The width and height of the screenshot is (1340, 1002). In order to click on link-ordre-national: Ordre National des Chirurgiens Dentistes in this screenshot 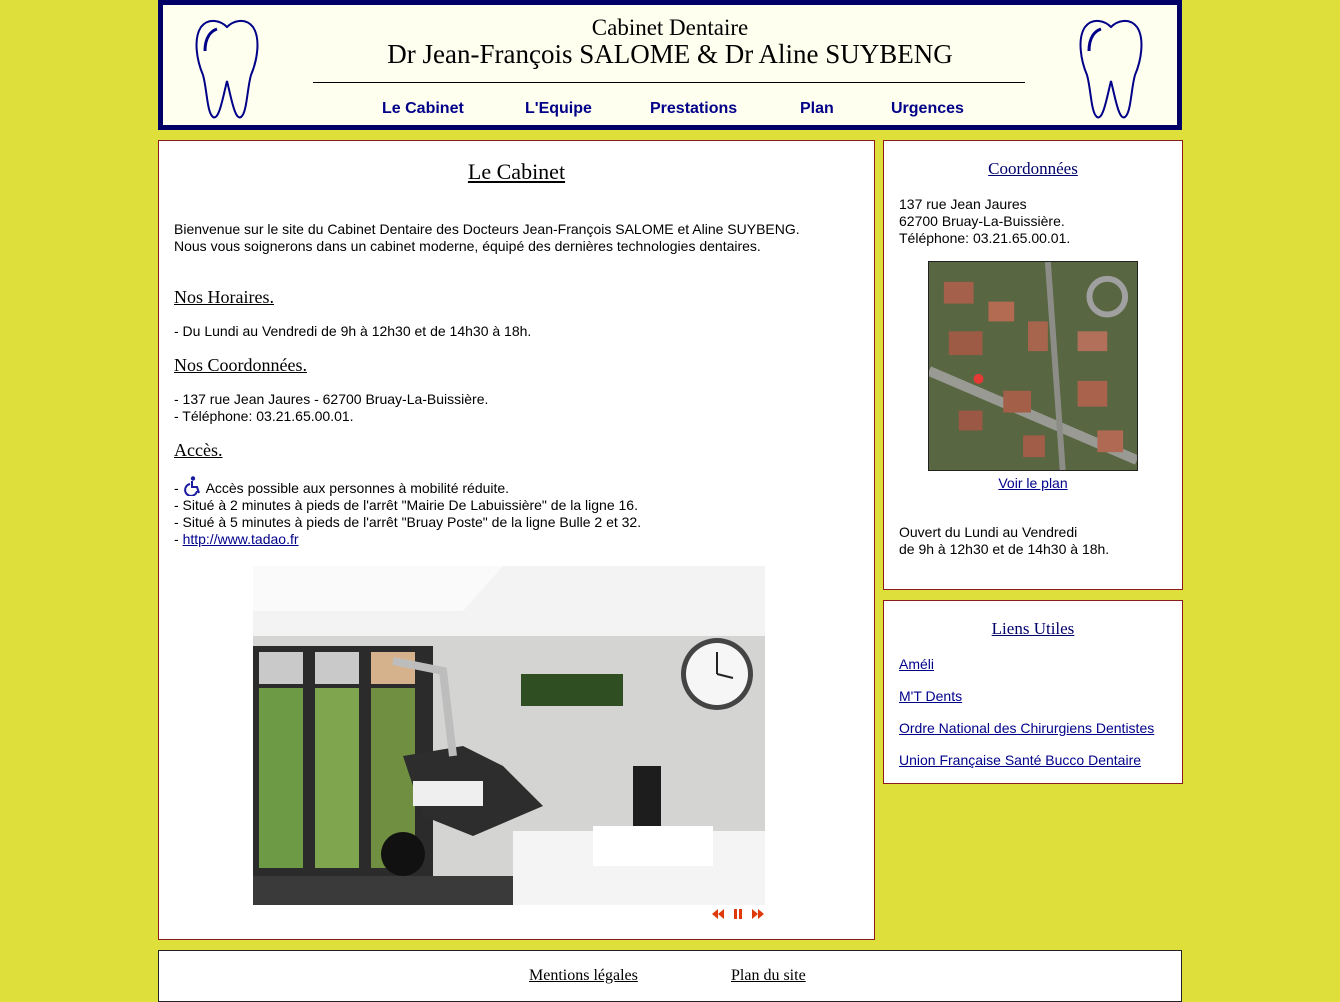, I will do `click(1026, 728)`.